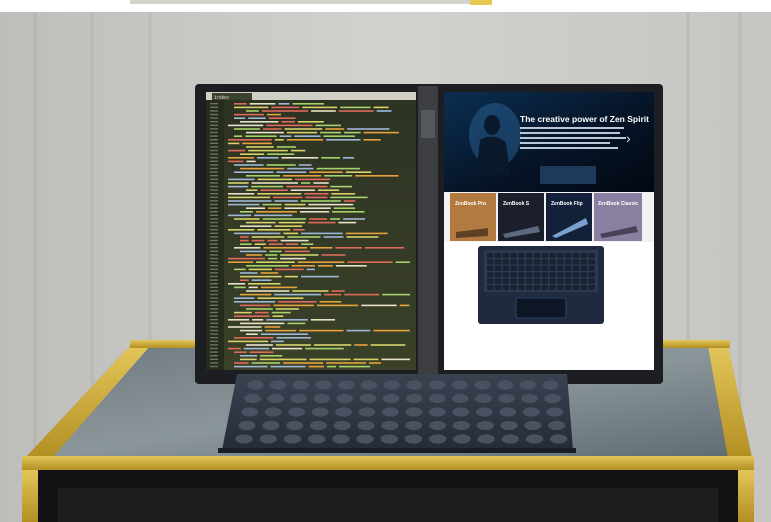  What do you see at coordinates (628, 138) in the screenshot?
I see `carousel-next-icon: ›` at bounding box center [628, 138].